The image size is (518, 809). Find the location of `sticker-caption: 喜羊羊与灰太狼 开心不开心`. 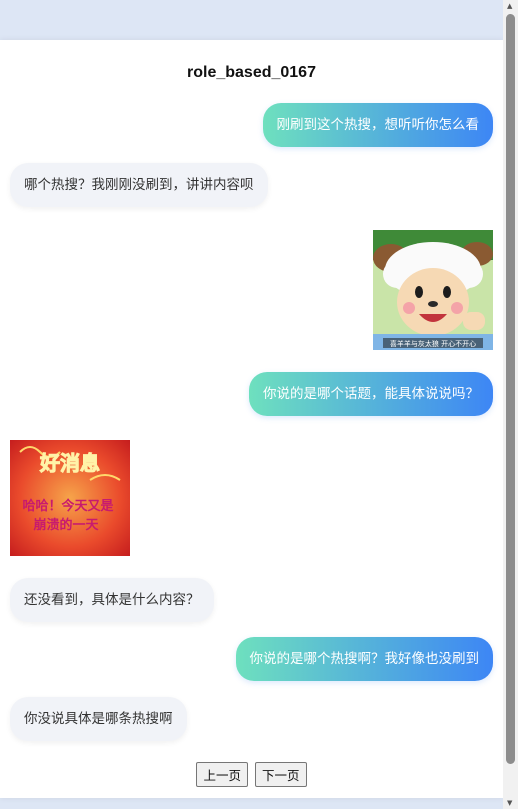

sticker-caption: 喜羊羊与灰太狼 开心不开心 is located at coordinates (433, 343).